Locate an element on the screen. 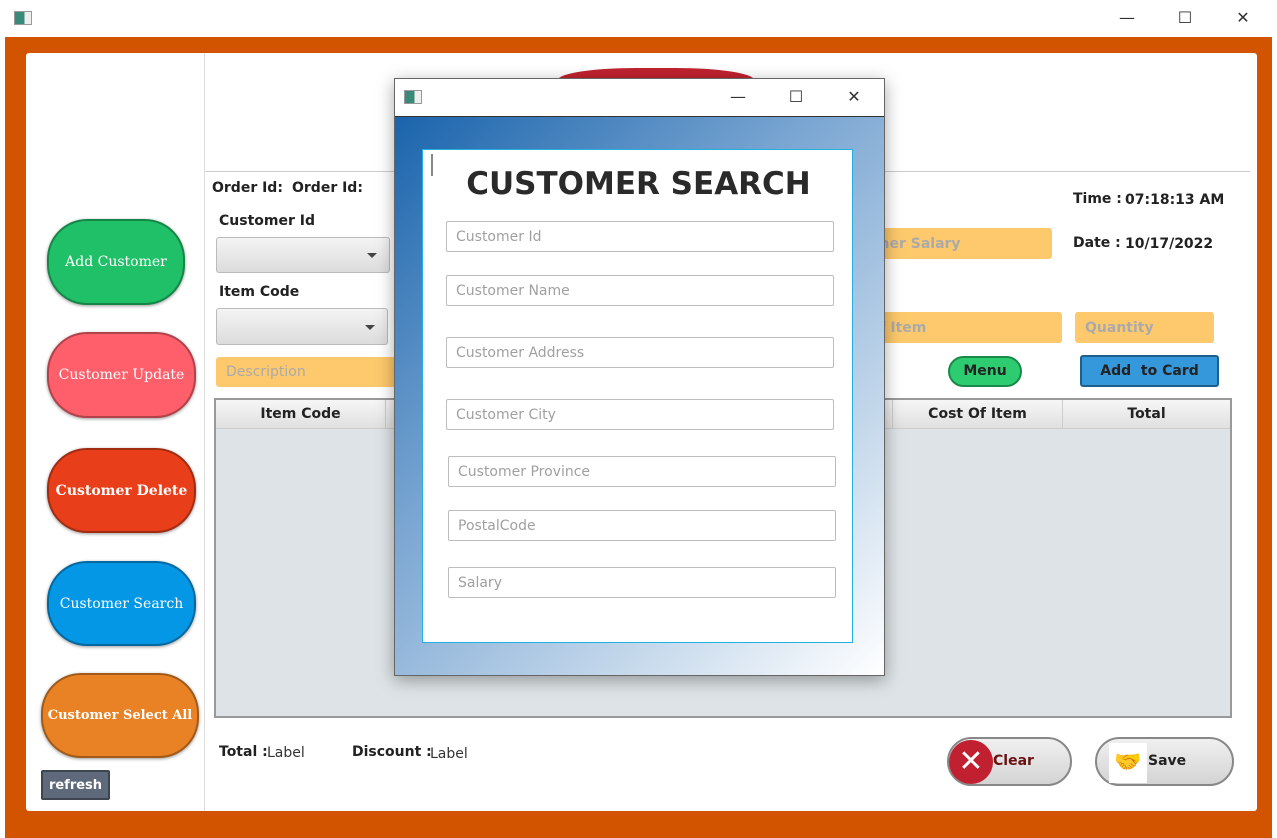 The image size is (1277, 838). save-button: 🤝 Save is located at coordinates (1164, 761).